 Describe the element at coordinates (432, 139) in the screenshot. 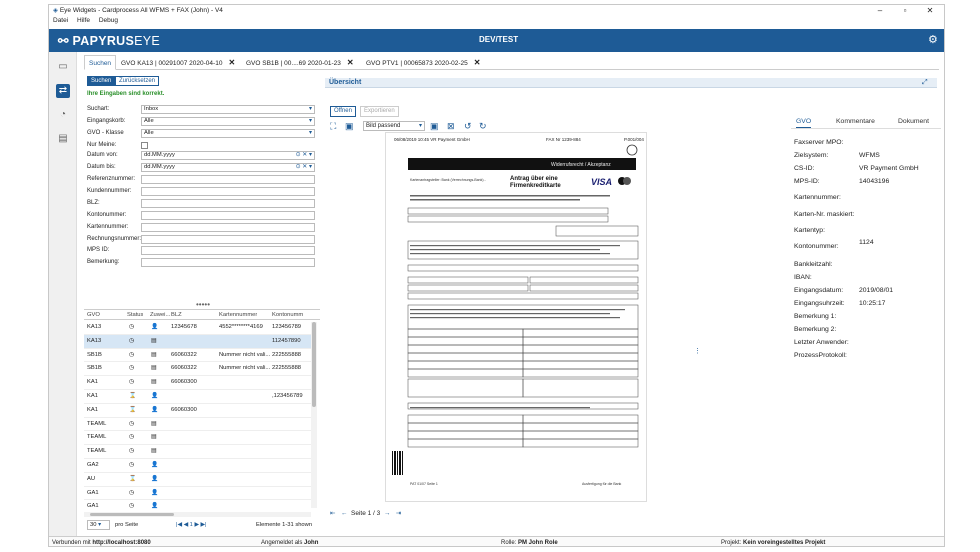

I see `fax-header-left: 06/08/2019 10:45 VR Payment GmbH` at that location.